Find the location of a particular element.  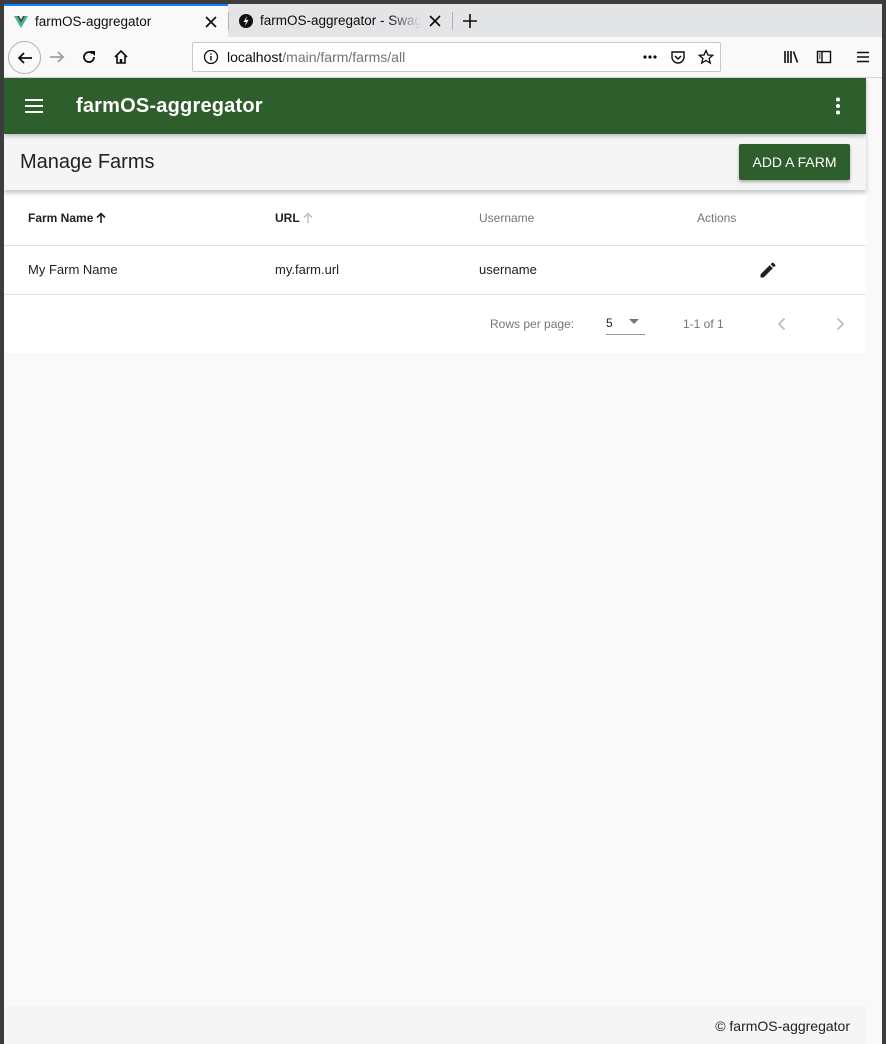

app-footer: © farmOS-aggregator is located at coordinates (435, 1025).